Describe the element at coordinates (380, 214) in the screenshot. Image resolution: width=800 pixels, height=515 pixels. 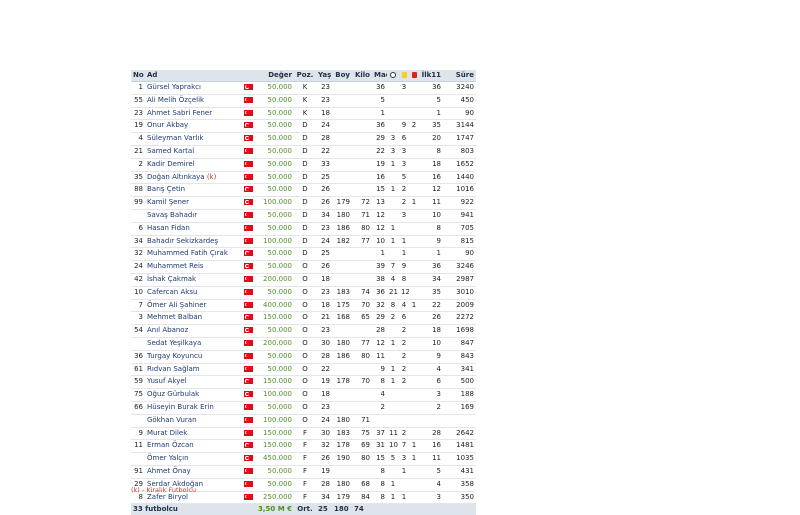
I see `matches: 12` at that location.